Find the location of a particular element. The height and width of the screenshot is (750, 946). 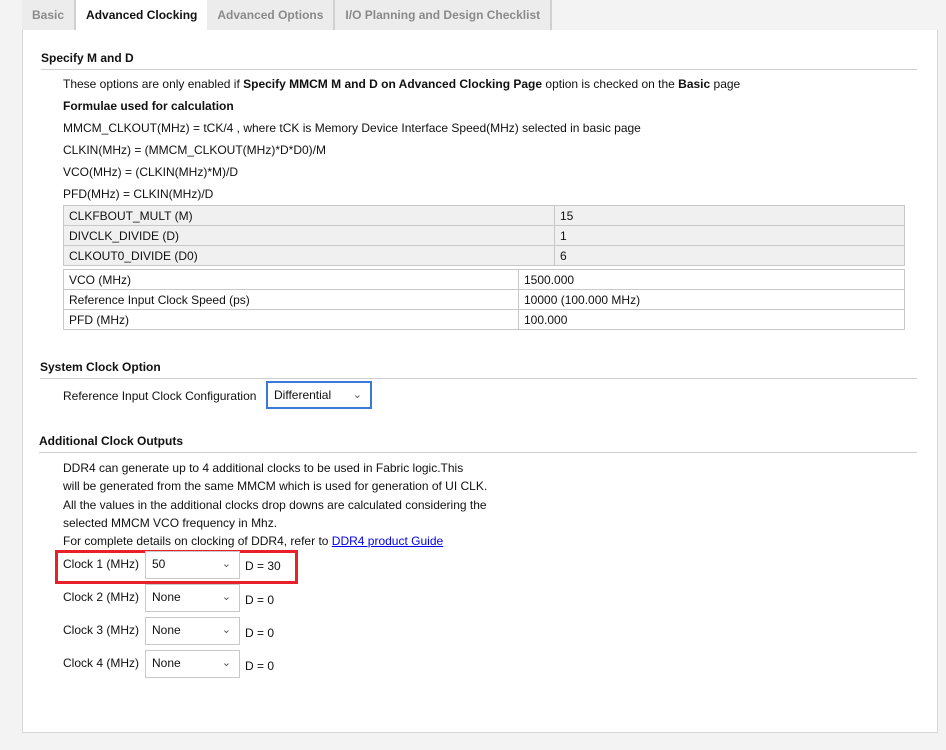

clock3-select: None ⌄ is located at coordinates (192, 631).